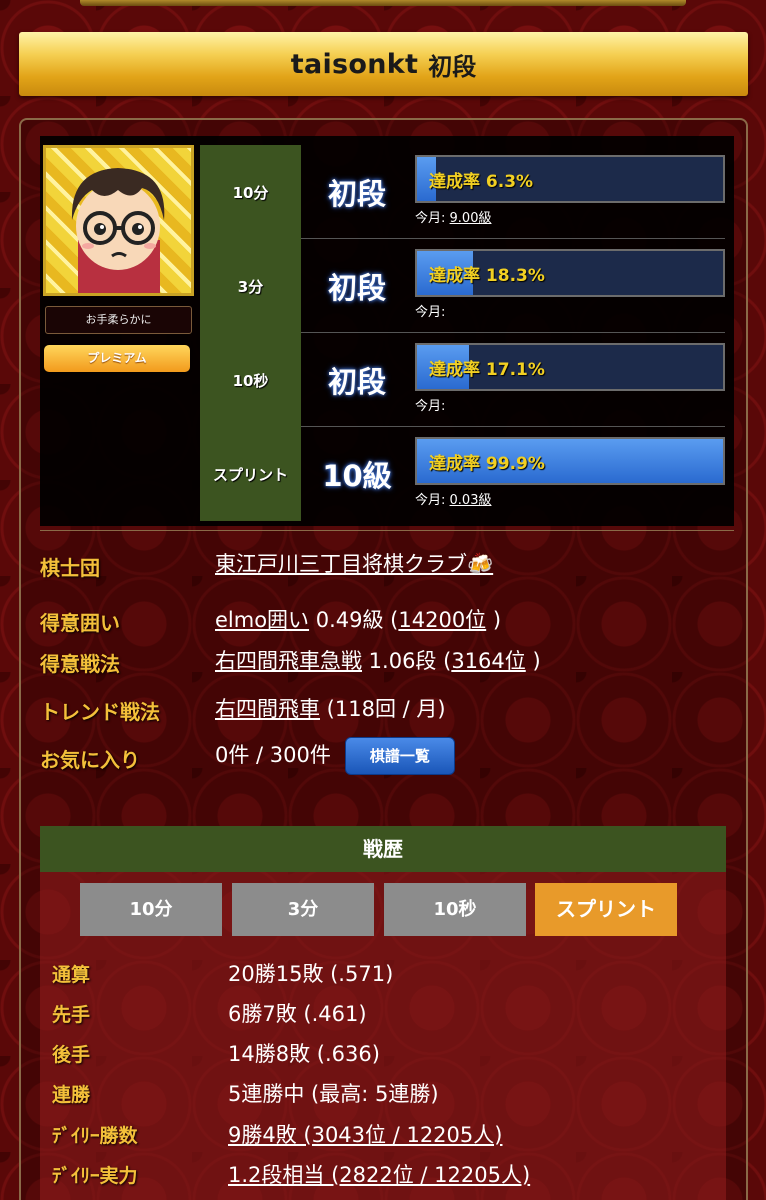 The height and width of the screenshot is (1200, 766). Describe the element at coordinates (80, 664) in the screenshot. I see `strategy-label: 得意戦法` at that location.